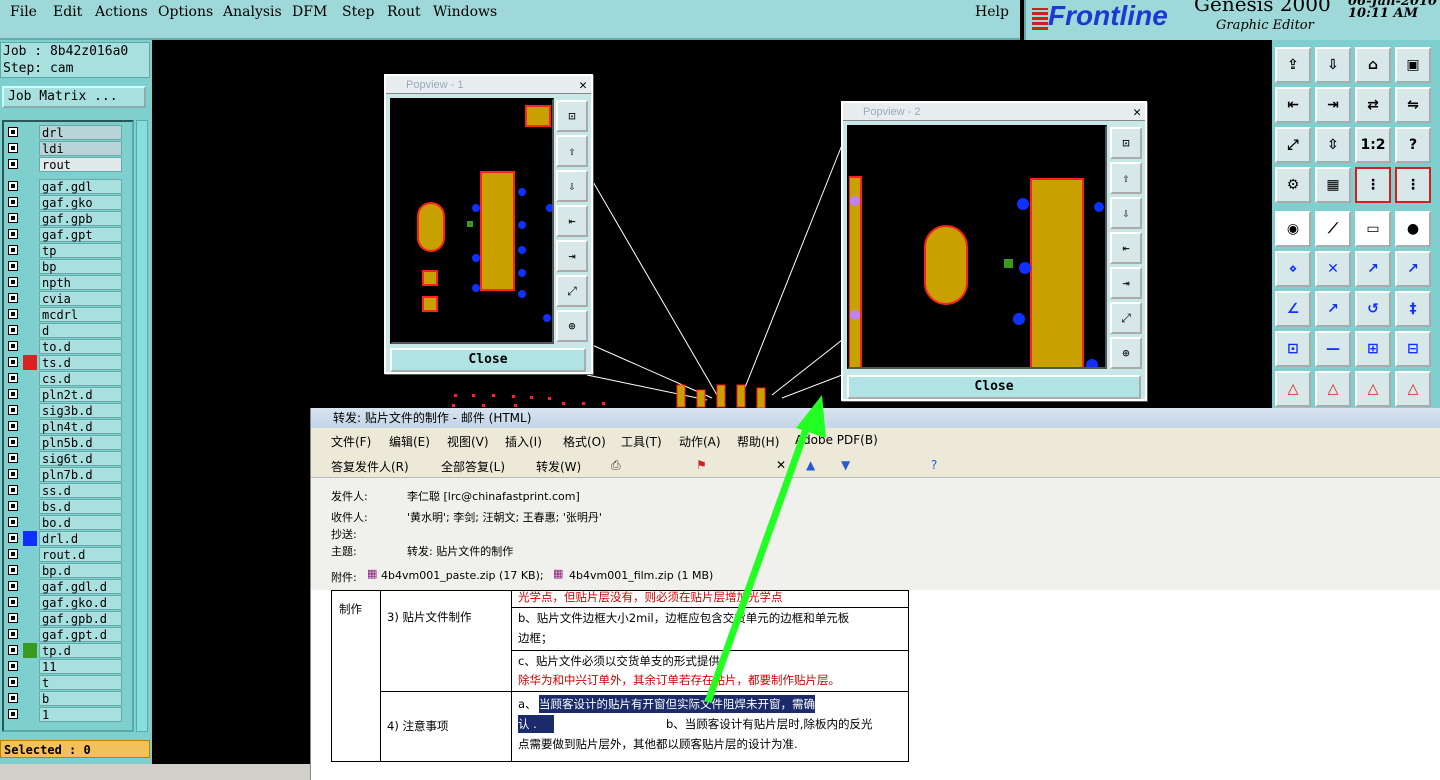 The image size is (1440, 780). I want to click on menu-rout: Rout, so click(404, 12).